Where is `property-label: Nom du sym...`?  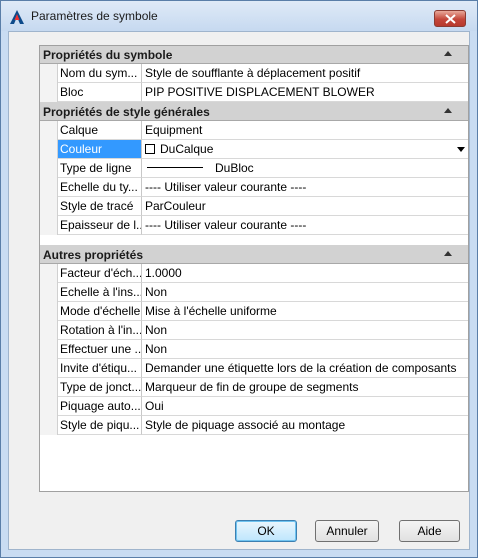
property-label: Nom du sym... is located at coordinates (100, 73).